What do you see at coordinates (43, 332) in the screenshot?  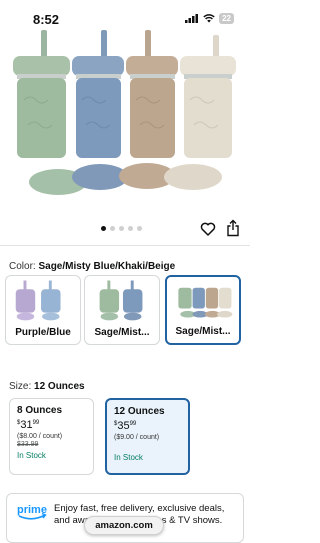 I see `swatch-label: Purple/Blue` at bounding box center [43, 332].